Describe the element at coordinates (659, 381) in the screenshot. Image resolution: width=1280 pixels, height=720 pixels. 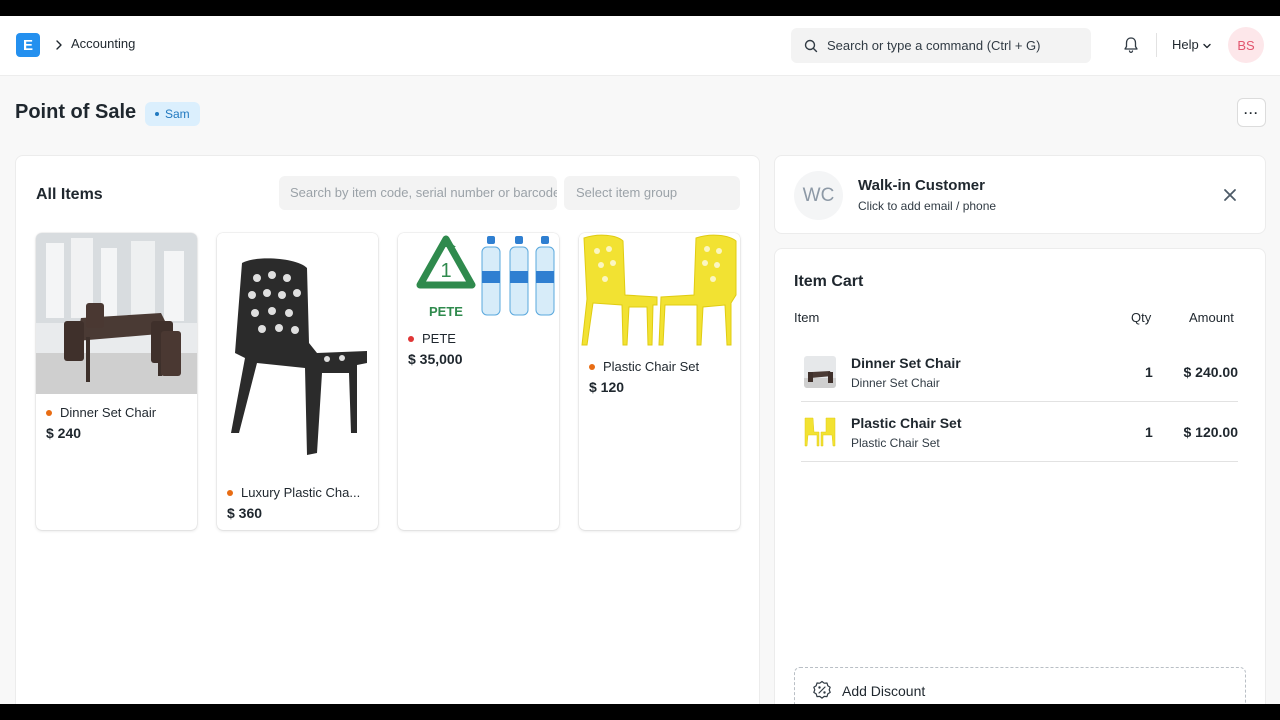
I see `item-card-plastic-chair-set: Plastic Chair Set $ 120` at that location.